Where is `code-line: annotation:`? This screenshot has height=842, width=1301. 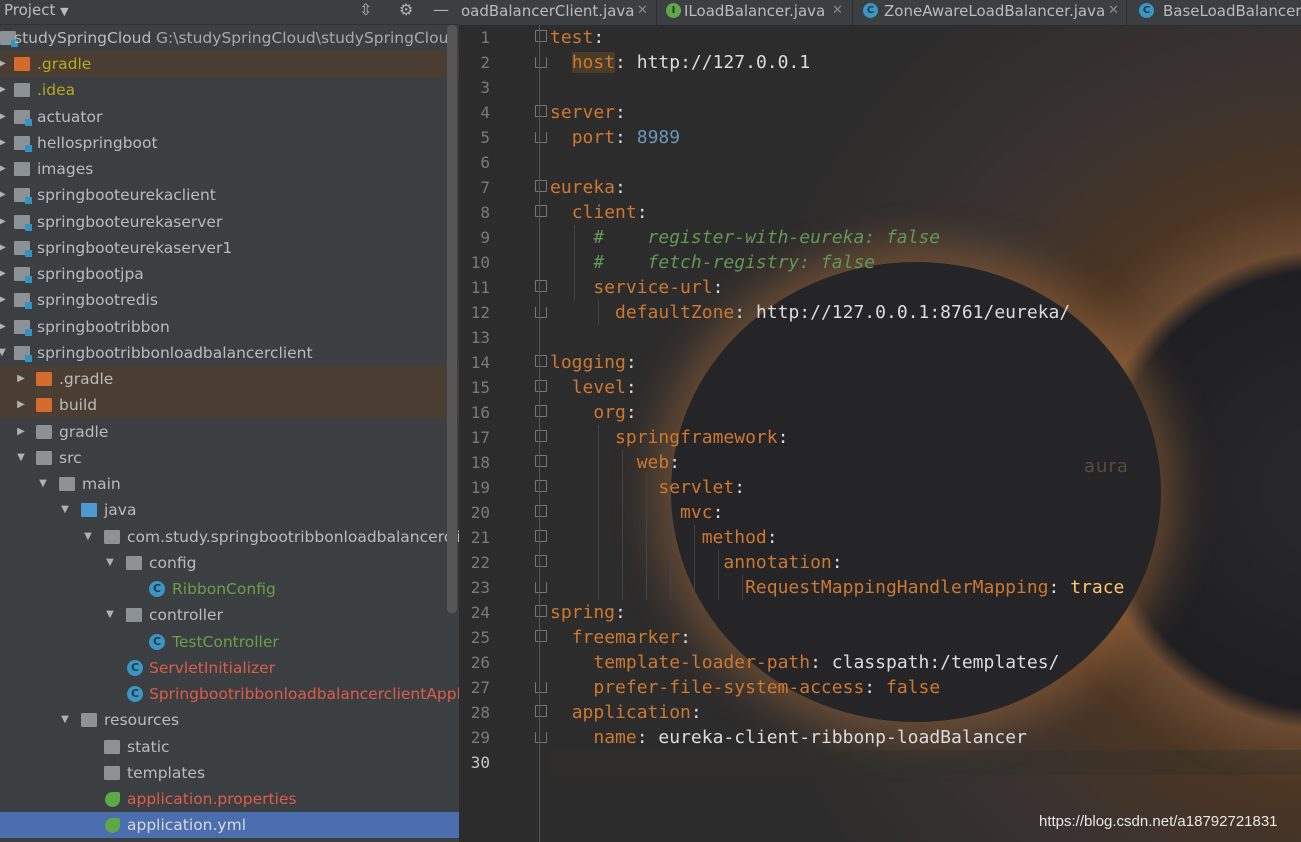
code-line: annotation: is located at coordinates (783, 562).